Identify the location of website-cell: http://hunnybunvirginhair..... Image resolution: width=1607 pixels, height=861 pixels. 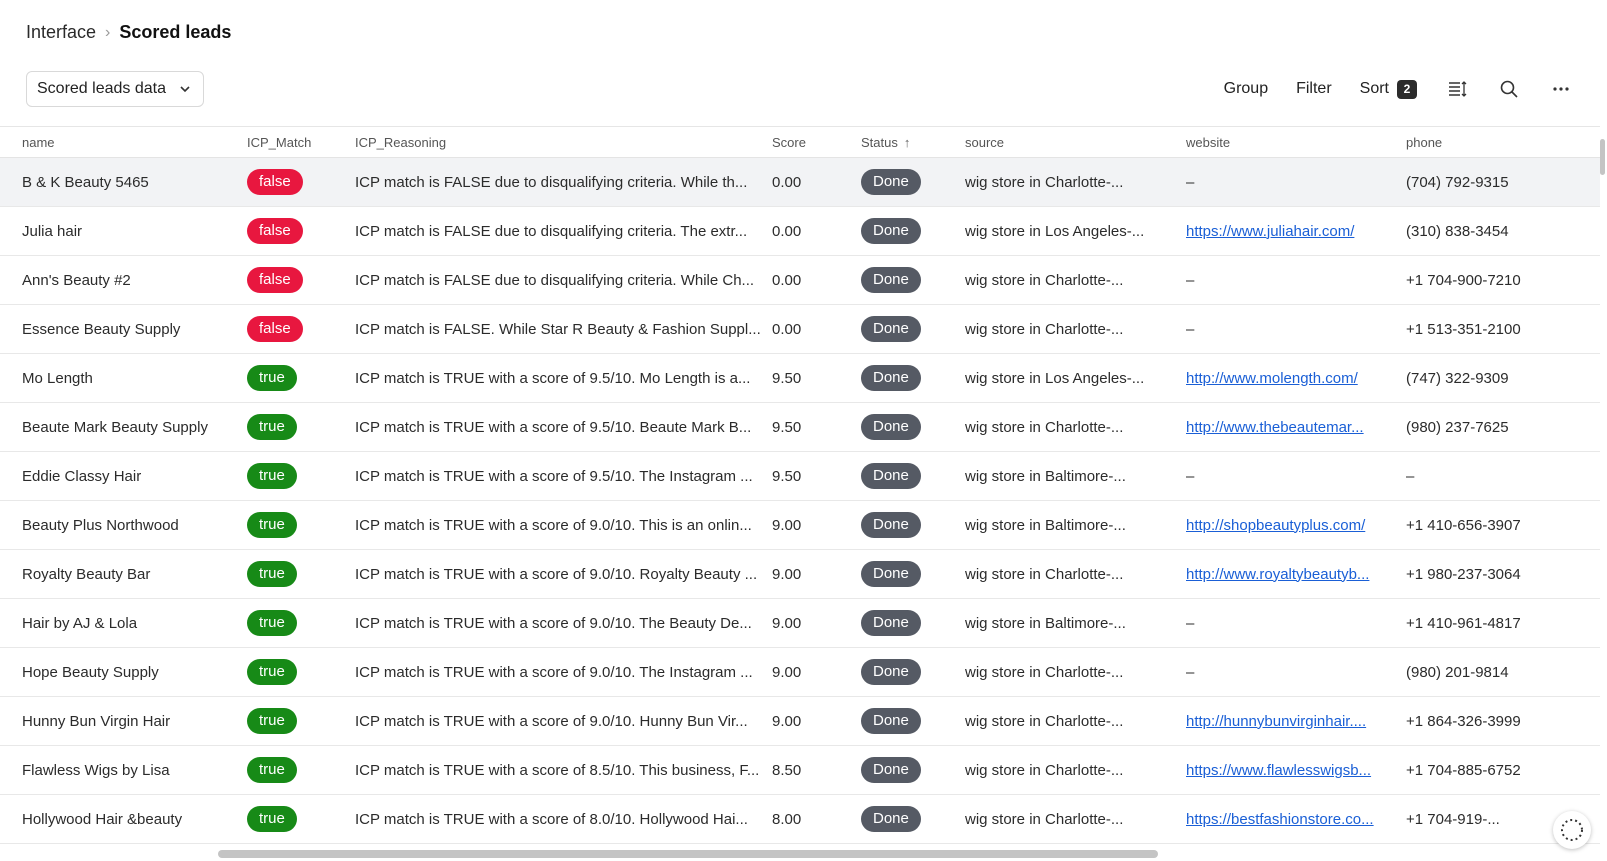
(1296, 721).